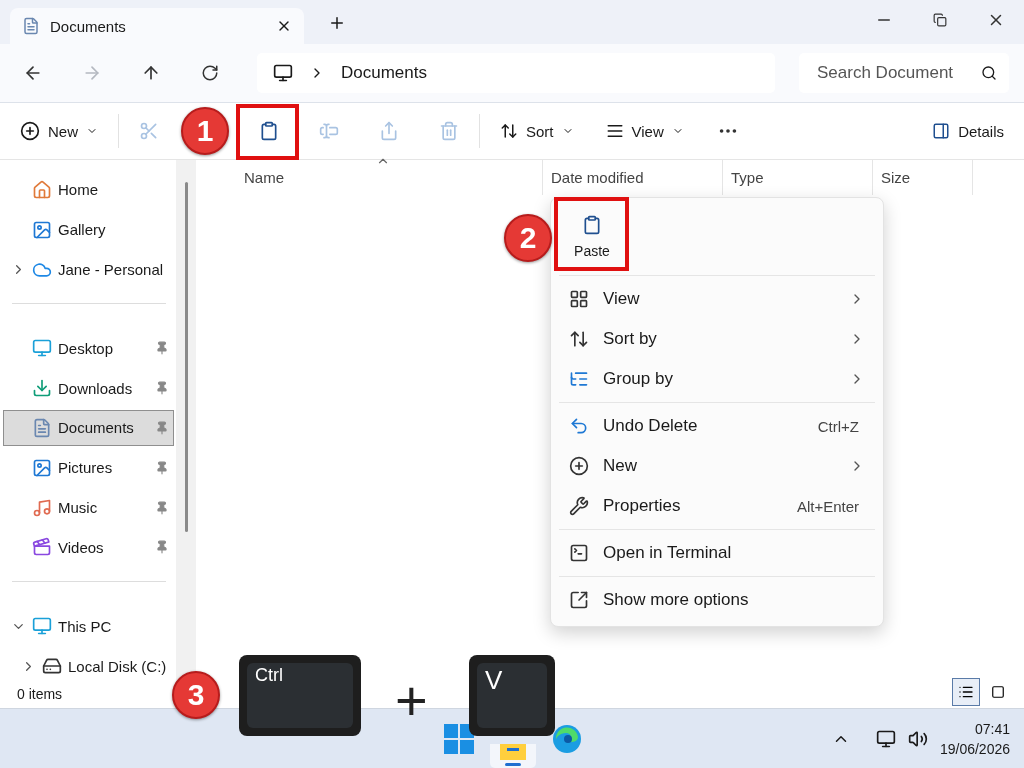 The height and width of the screenshot is (768, 1024). What do you see at coordinates (992, 729) in the screenshot?
I see `clock-time: 07:41` at bounding box center [992, 729].